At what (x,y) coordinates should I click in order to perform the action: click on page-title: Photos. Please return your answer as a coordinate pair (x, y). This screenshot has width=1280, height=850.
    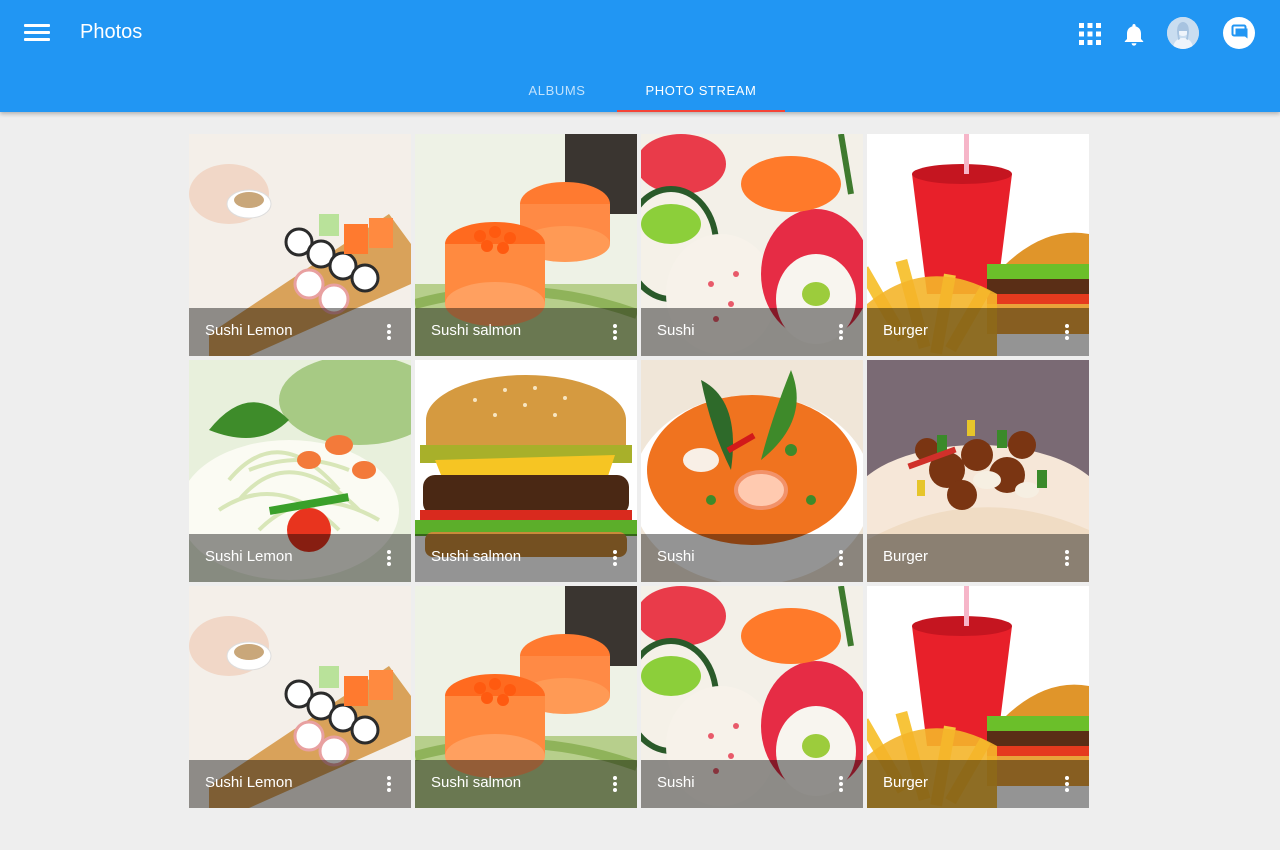
    Looking at the image, I should click on (111, 32).